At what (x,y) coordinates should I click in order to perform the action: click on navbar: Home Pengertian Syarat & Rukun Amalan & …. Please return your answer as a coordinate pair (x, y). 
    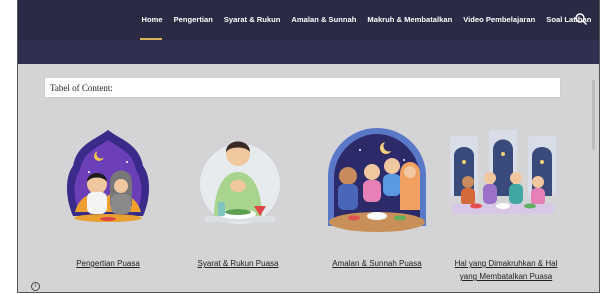
    Looking at the image, I should click on (308, 20).